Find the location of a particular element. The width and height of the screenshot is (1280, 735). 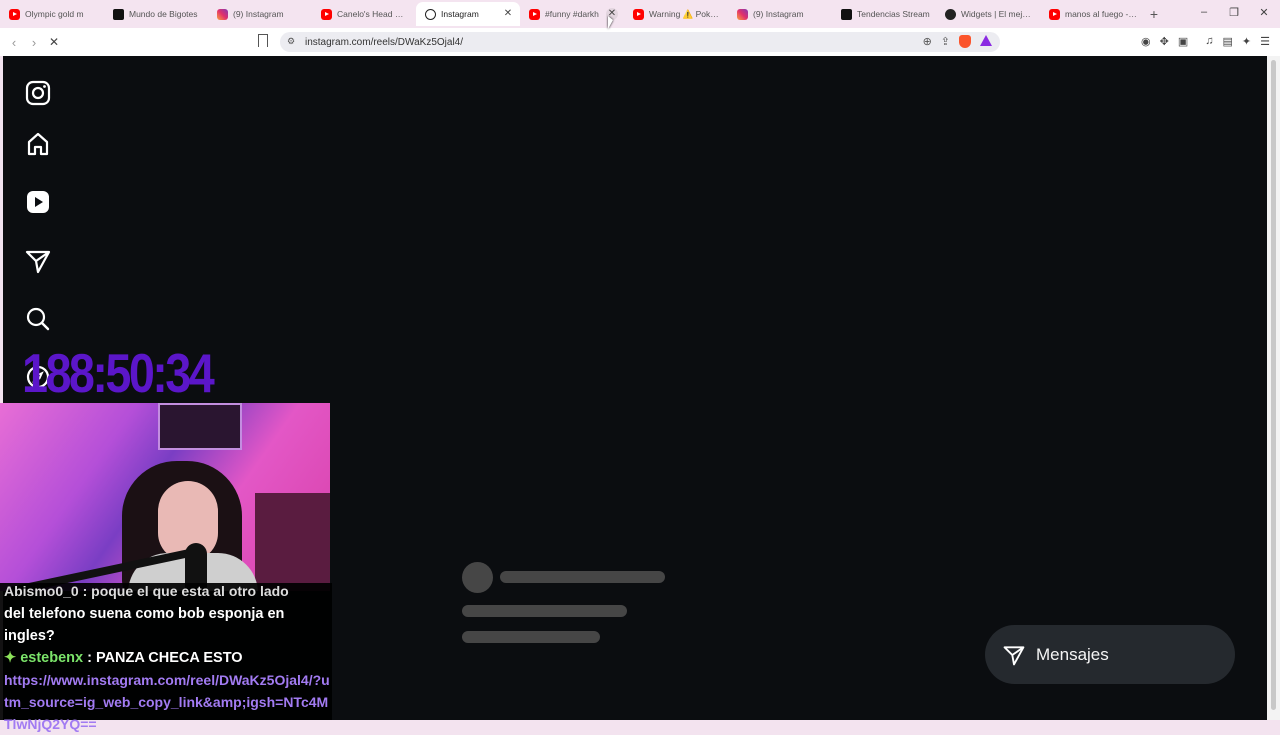

chat-text: : PANZA CHECA ESTO is located at coordinates (163, 658).